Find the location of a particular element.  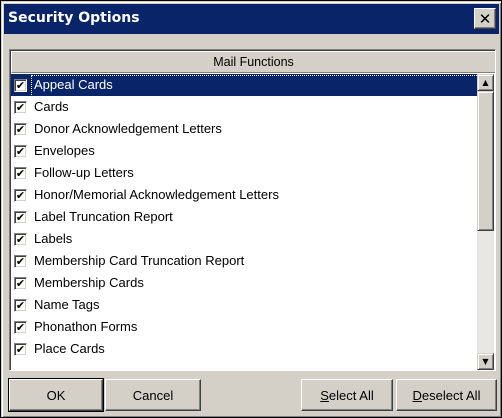

cancel-button-label: Cancel is located at coordinates (153, 395).